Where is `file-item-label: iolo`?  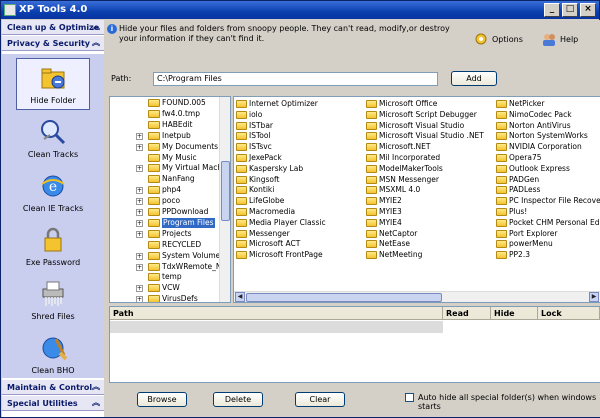 file-item-label: iolo is located at coordinates (256, 114).